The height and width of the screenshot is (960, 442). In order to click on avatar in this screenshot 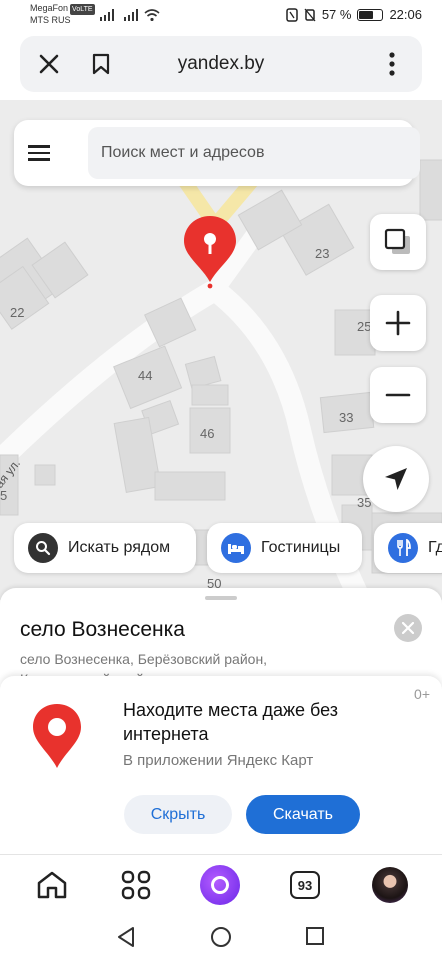, I will do `click(390, 885)`.